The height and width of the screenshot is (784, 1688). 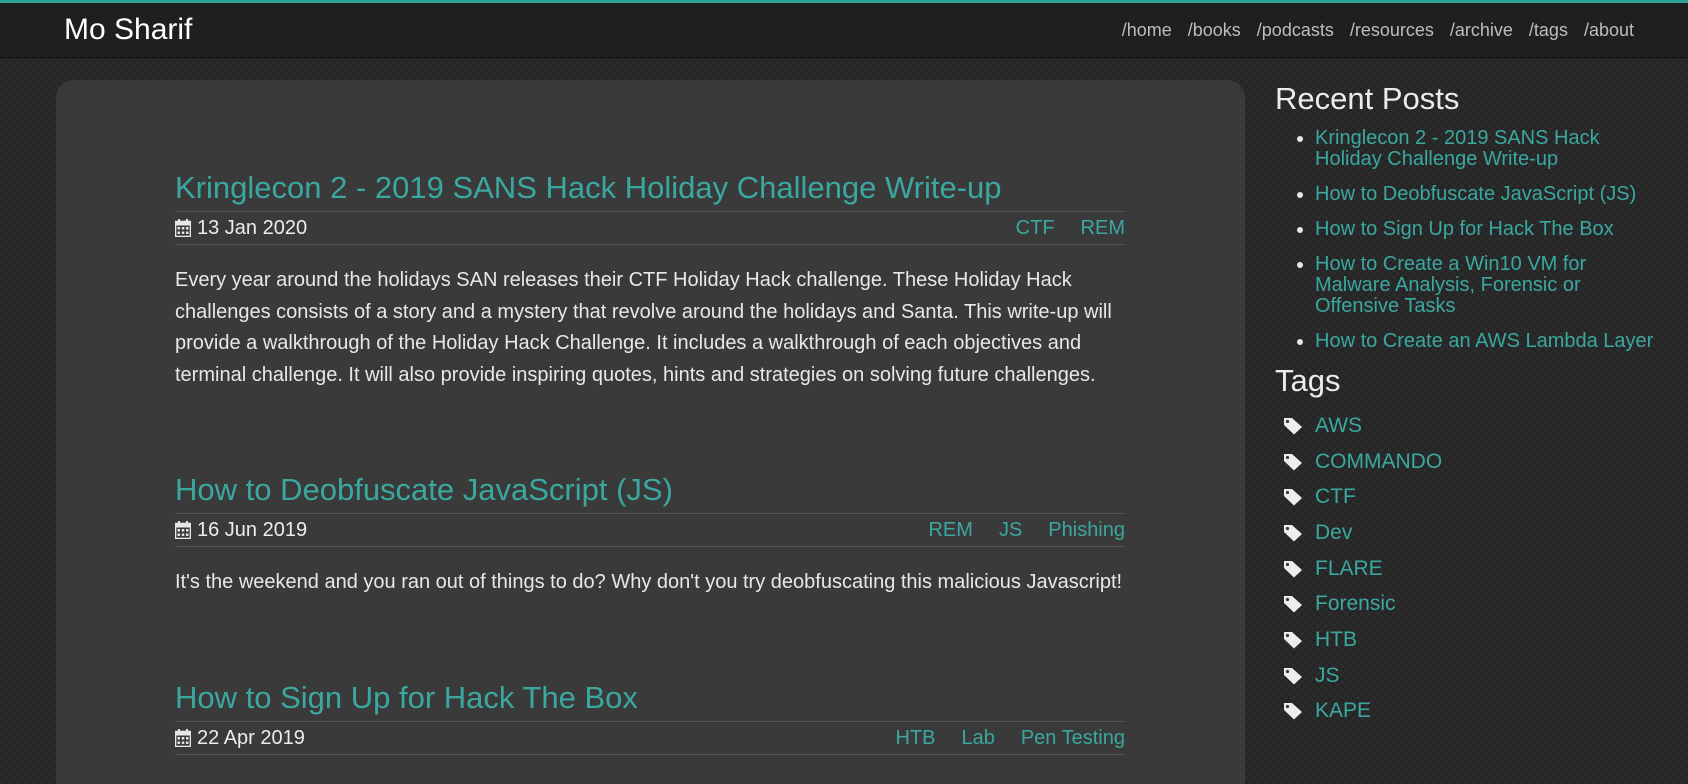 What do you see at coordinates (1147, 30) in the screenshot?
I see `nav-link-home: /home` at bounding box center [1147, 30].